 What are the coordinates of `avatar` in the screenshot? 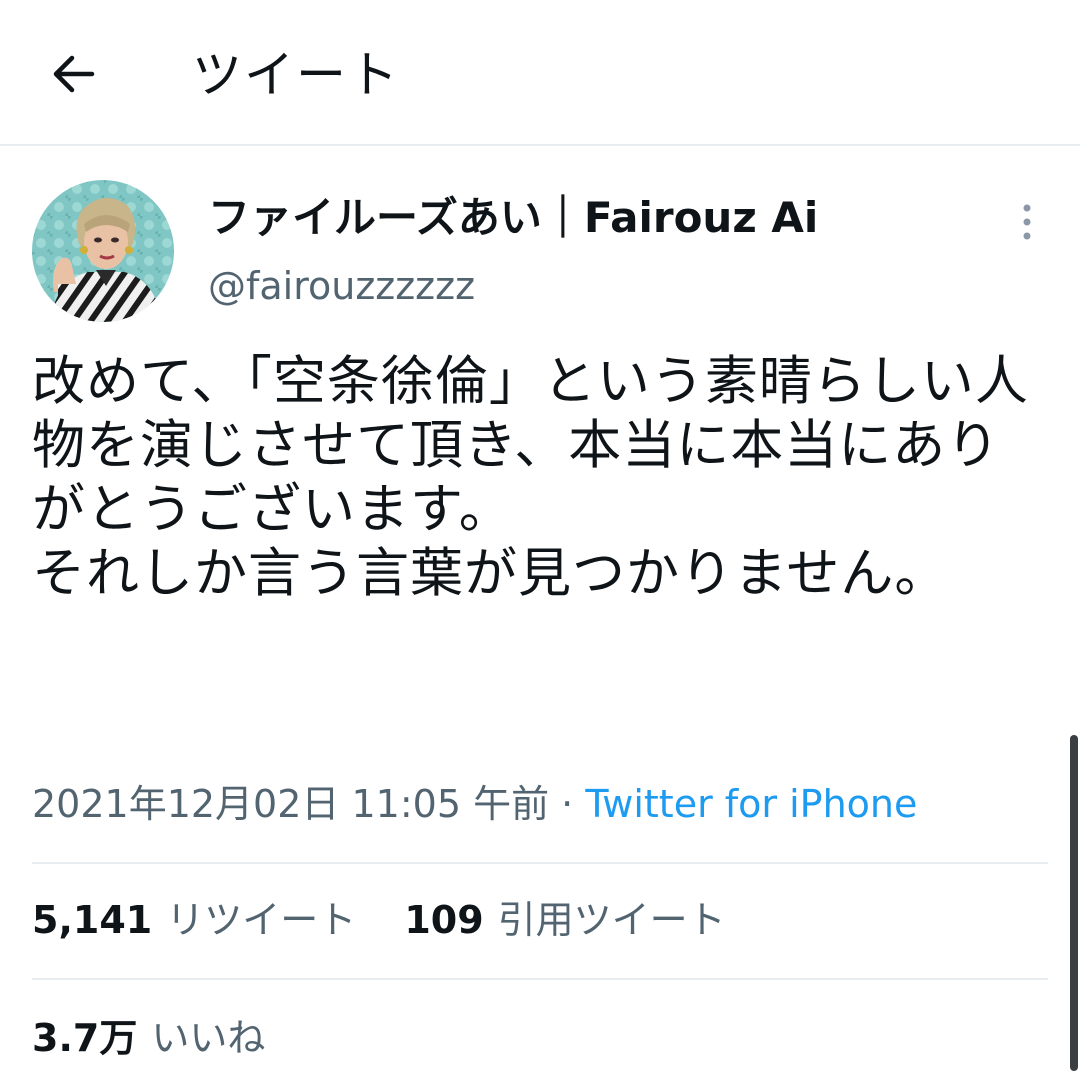 It's located at (103, 251).